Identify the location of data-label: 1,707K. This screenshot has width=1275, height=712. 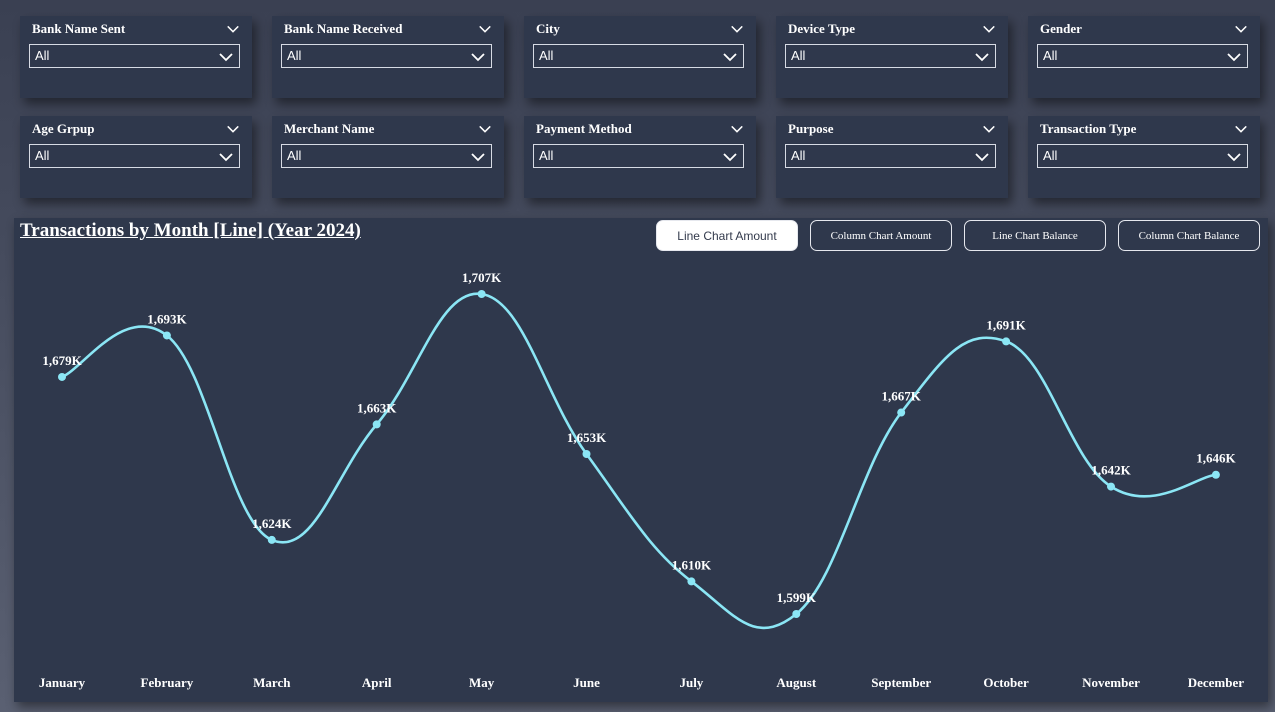
(482, 277).